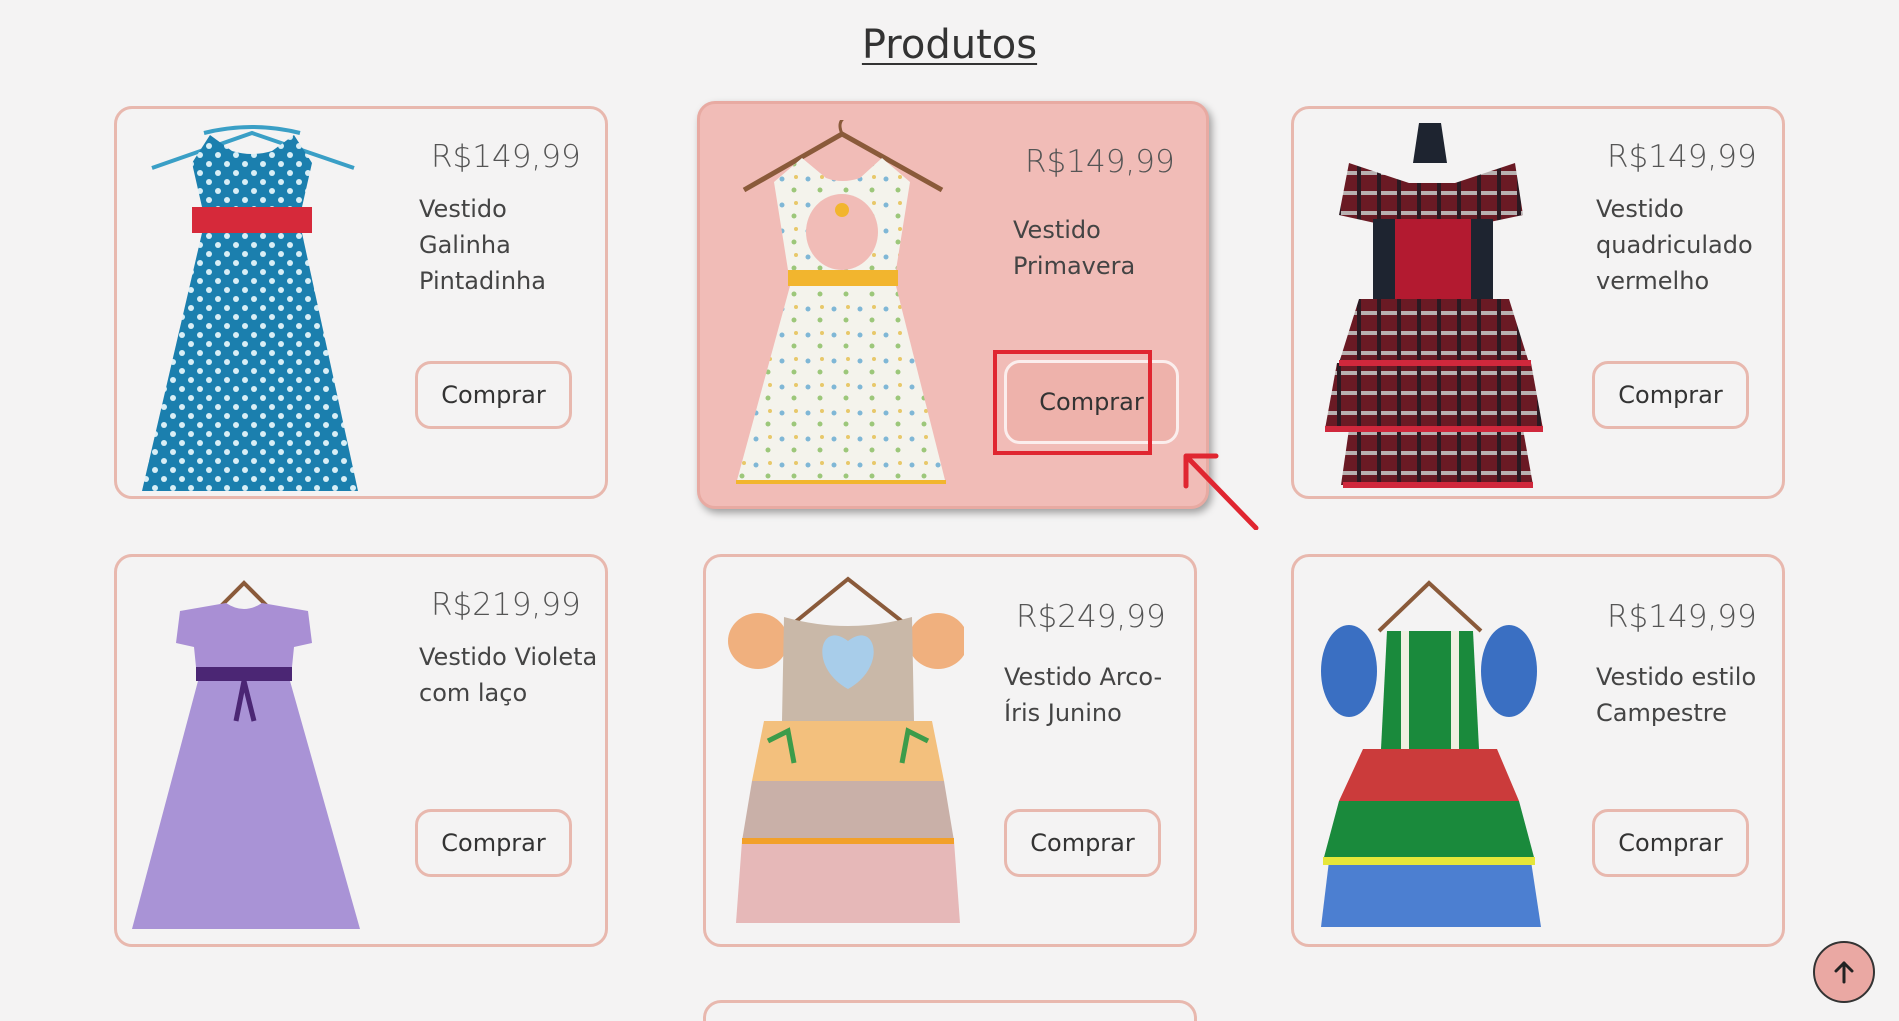  What do you see at coordinates (482, 245) in the screenshot?
I see `product-name: Vestido Galinha Pintadinha` at bounding box center [482, 245].